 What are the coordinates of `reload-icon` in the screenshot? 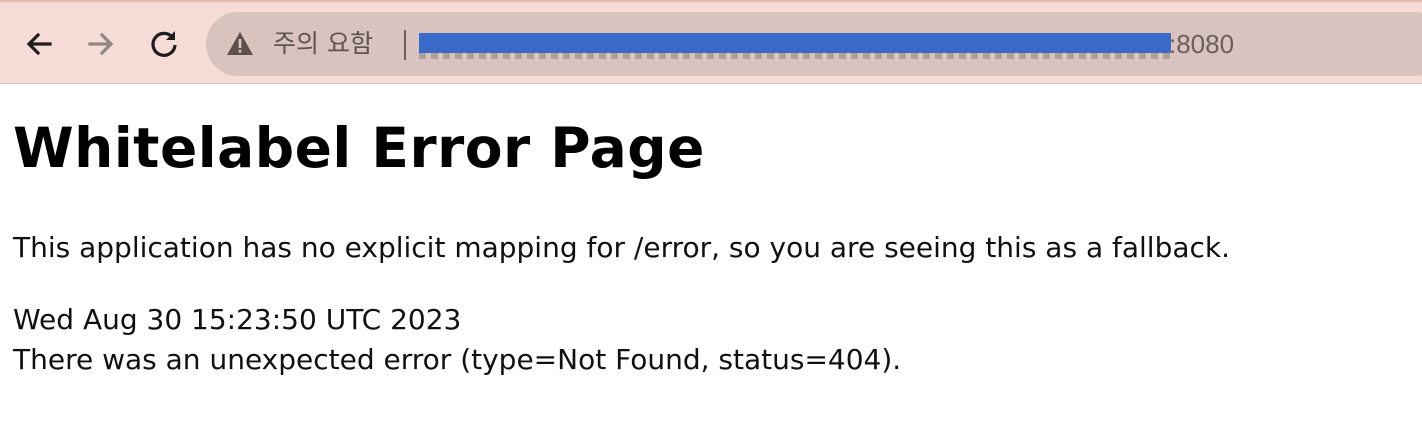 It's located at (164, 44).